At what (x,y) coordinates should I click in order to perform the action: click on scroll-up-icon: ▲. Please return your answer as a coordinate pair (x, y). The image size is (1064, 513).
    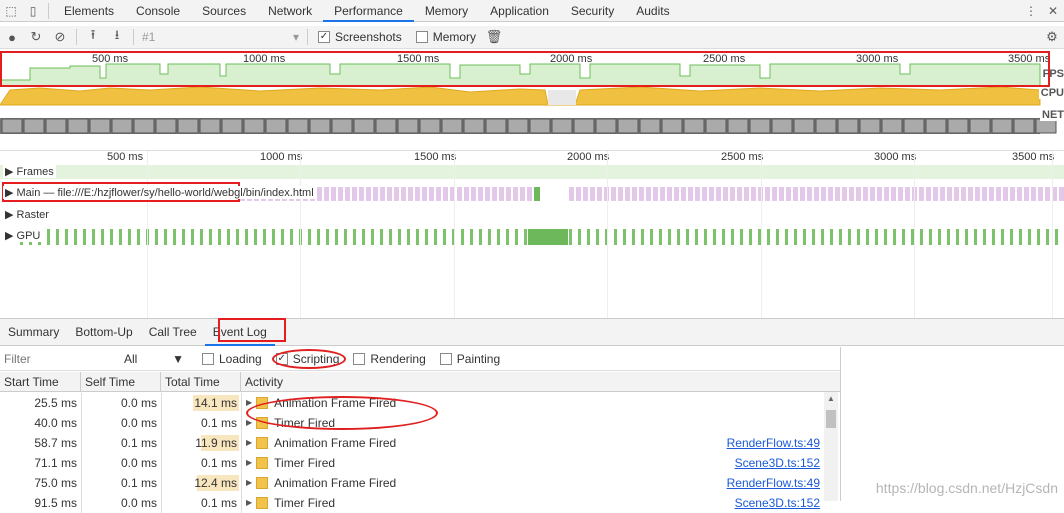
    Looking at the image, I should click on (831, 398).